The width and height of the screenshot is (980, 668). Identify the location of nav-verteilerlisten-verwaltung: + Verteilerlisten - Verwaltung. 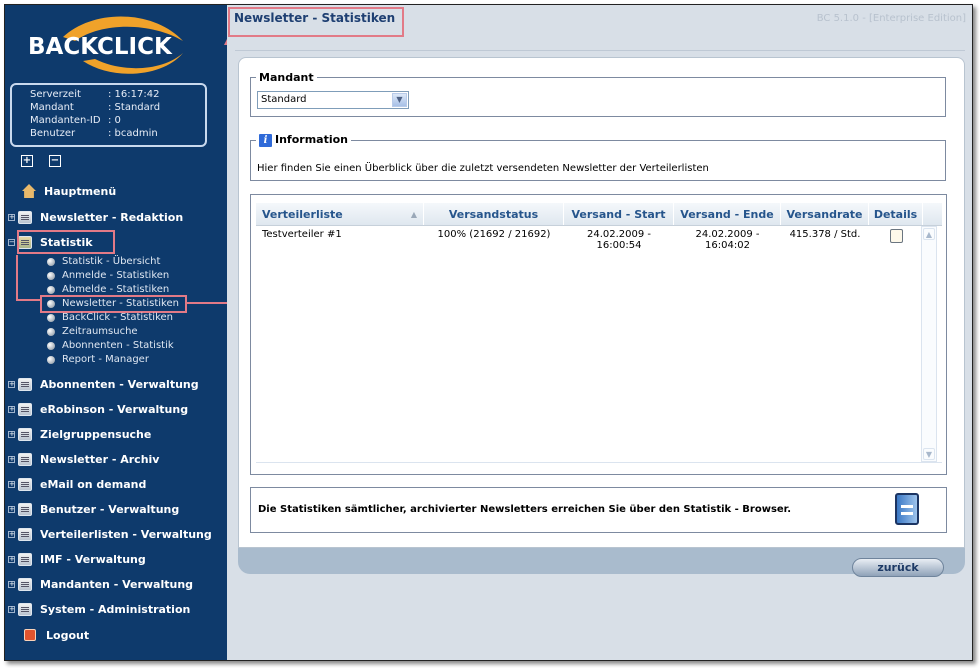
(108, 534).